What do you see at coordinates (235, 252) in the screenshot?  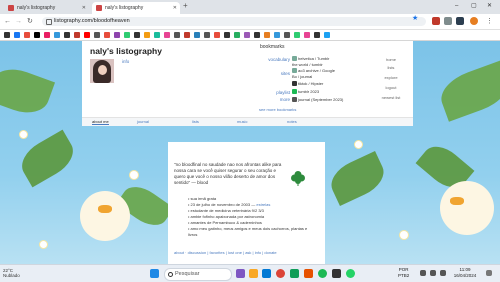 I see `footer-link: lost one` at bounding box center [235, 252].